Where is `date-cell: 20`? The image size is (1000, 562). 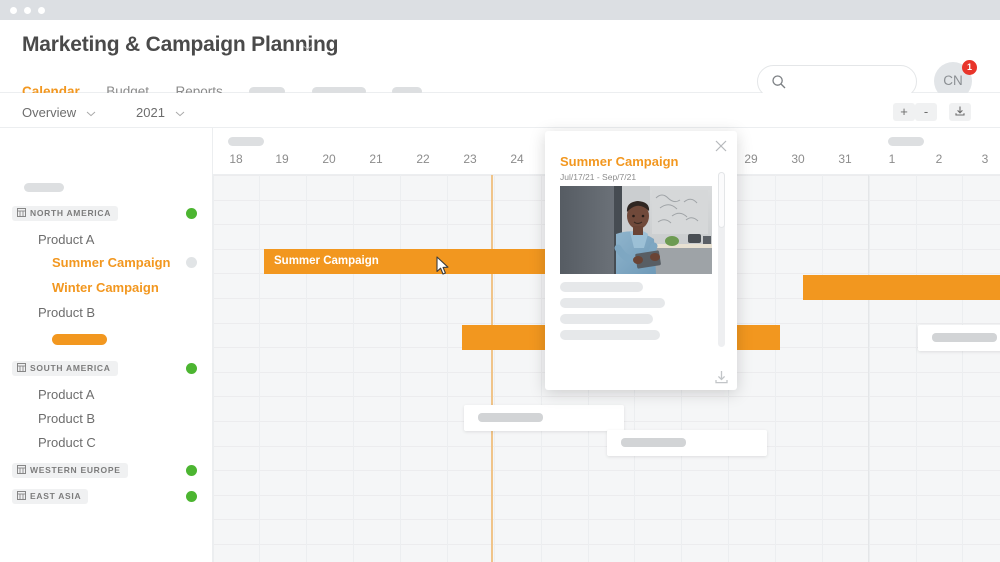
date-cell: 20 is located at coordinates (329, 159).